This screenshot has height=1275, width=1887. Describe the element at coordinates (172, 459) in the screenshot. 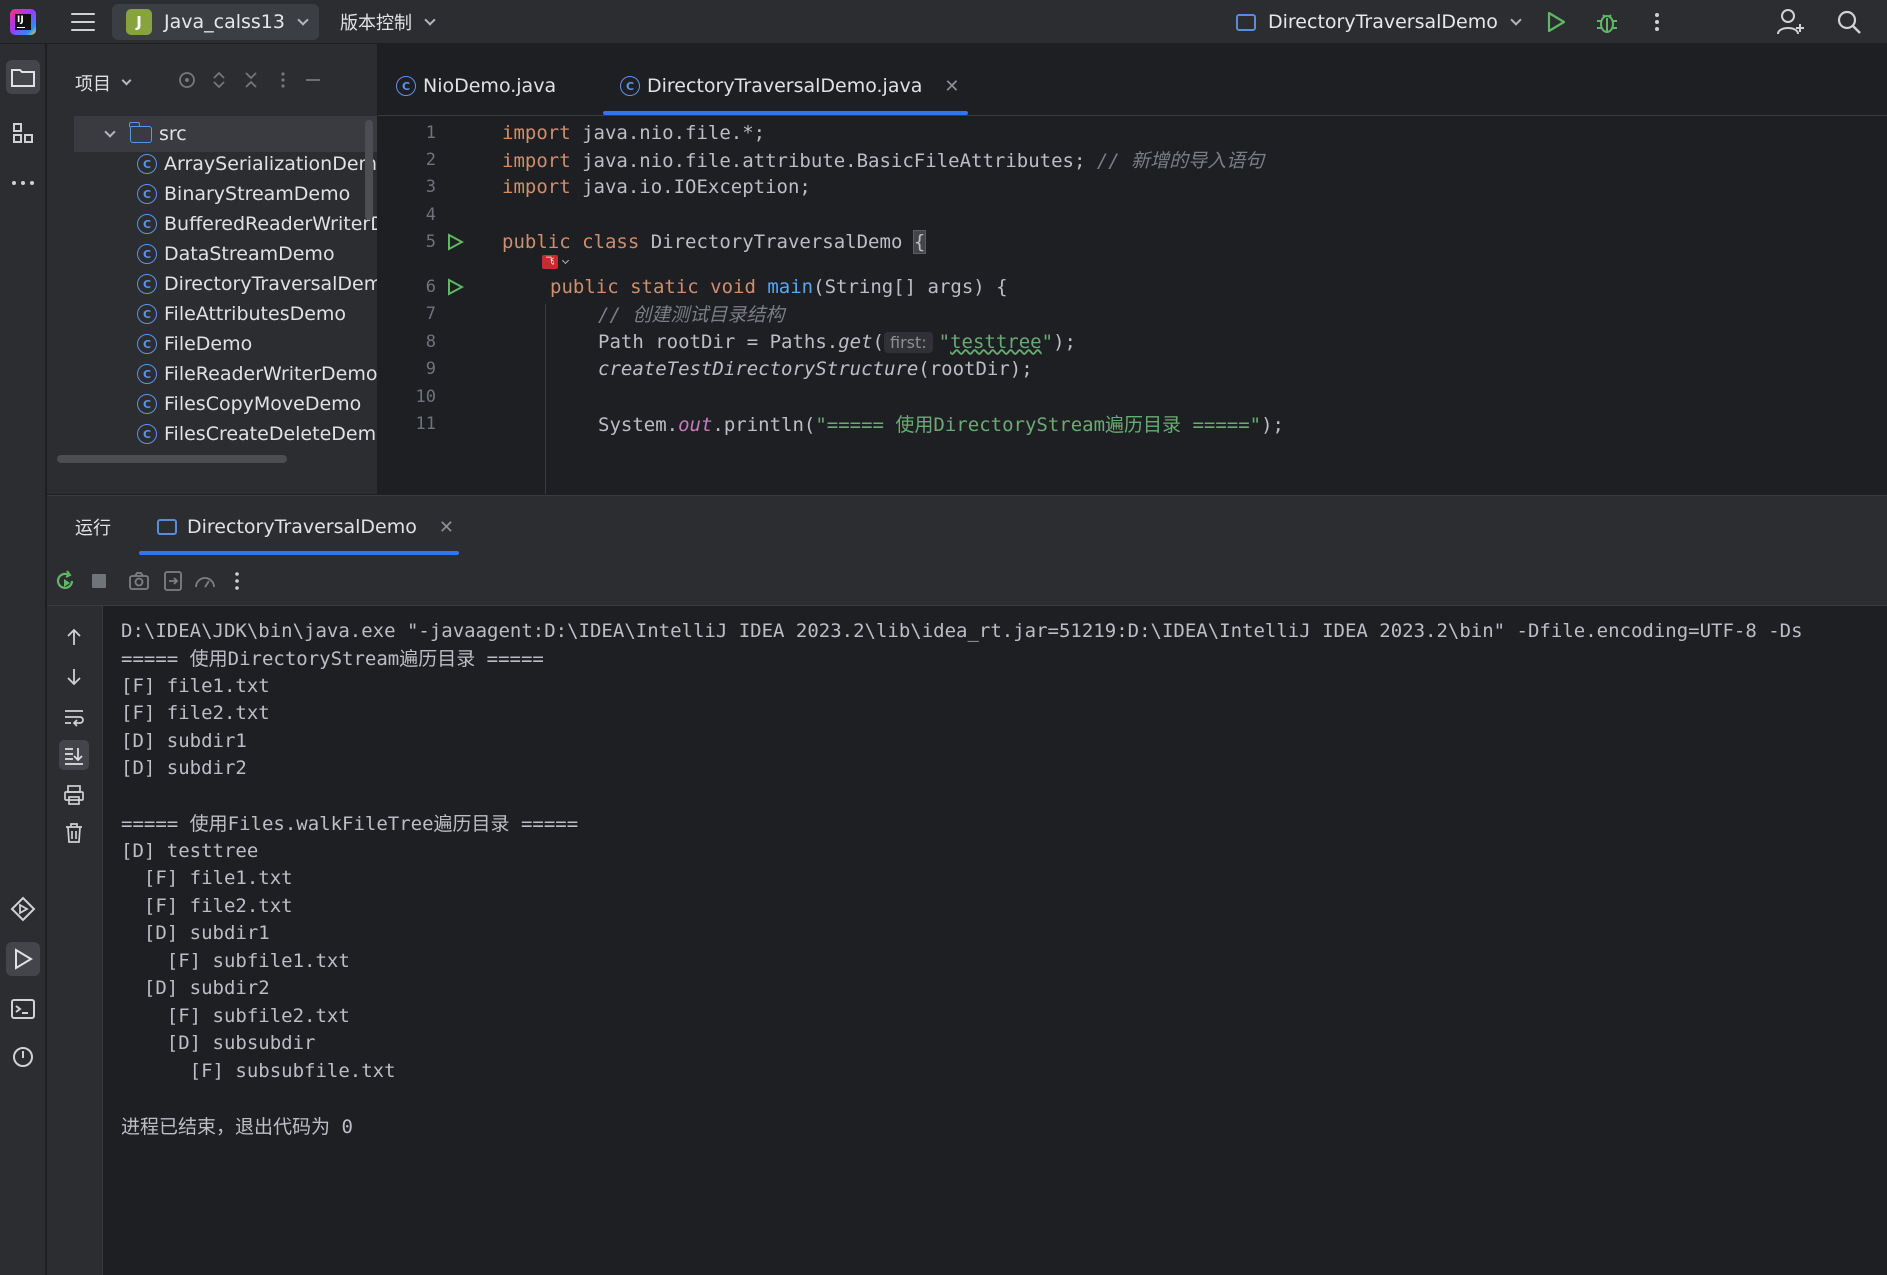

I see `tree-horizontal-scrollbar` at that location.